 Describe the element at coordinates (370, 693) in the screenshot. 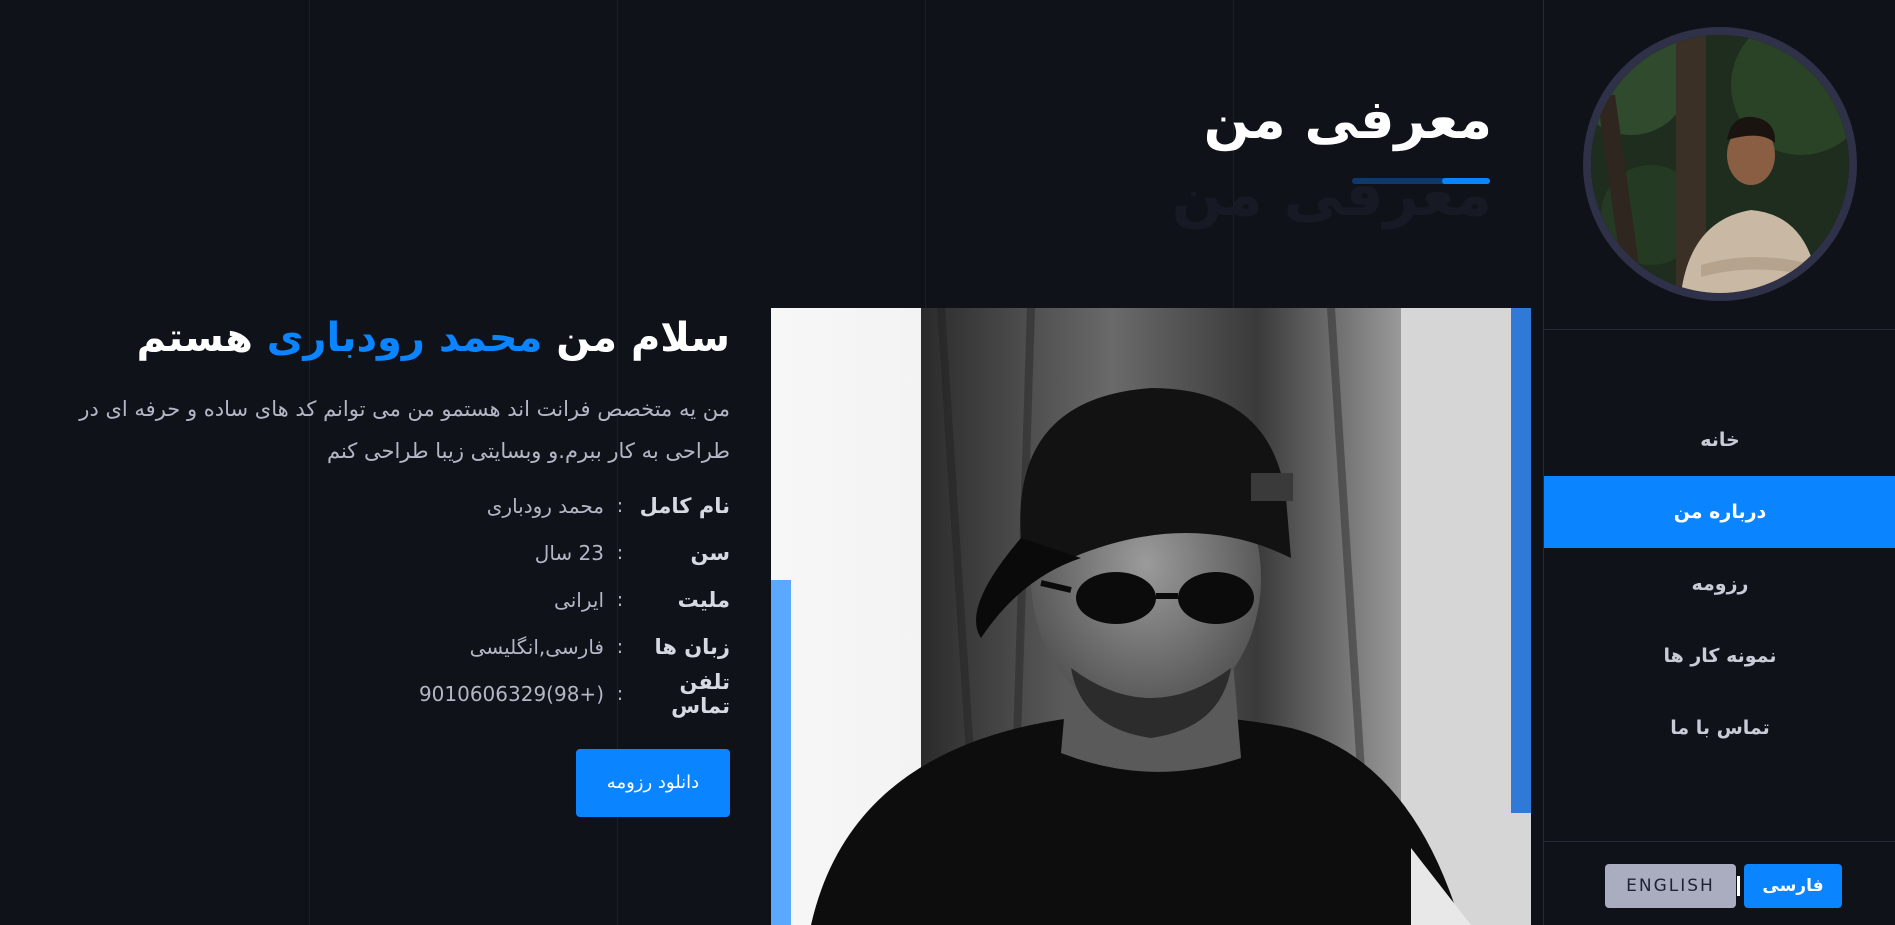

I see `info-row-phone: تلفن تماس : 9010606329(98+)` at that location.